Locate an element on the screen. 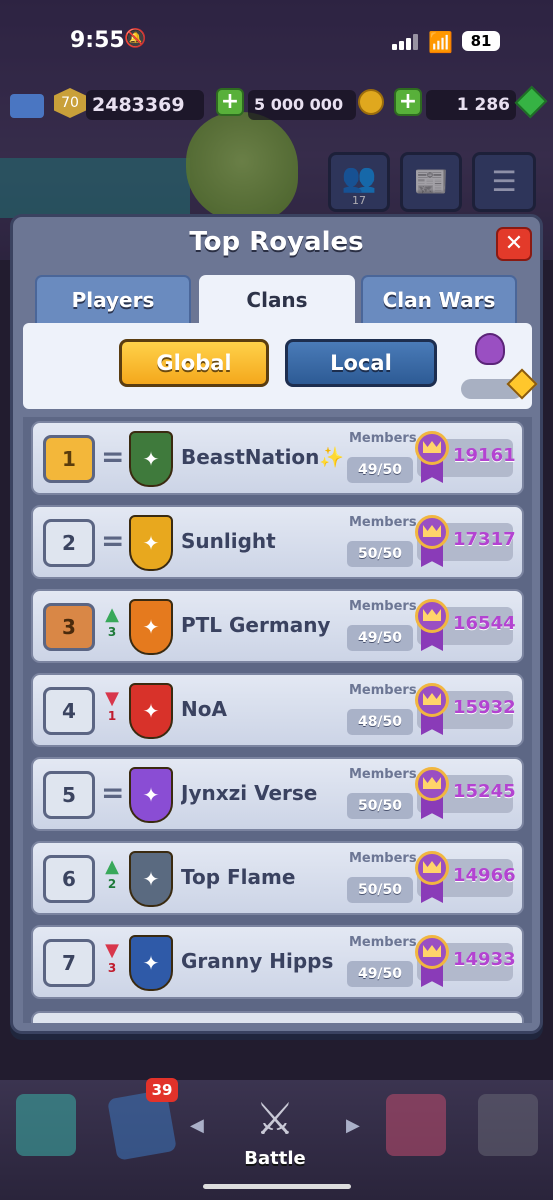  clan-row: 1 = ✦ BeastNation✨ Members 49/50 19161 is located at coordinates (277, 458).